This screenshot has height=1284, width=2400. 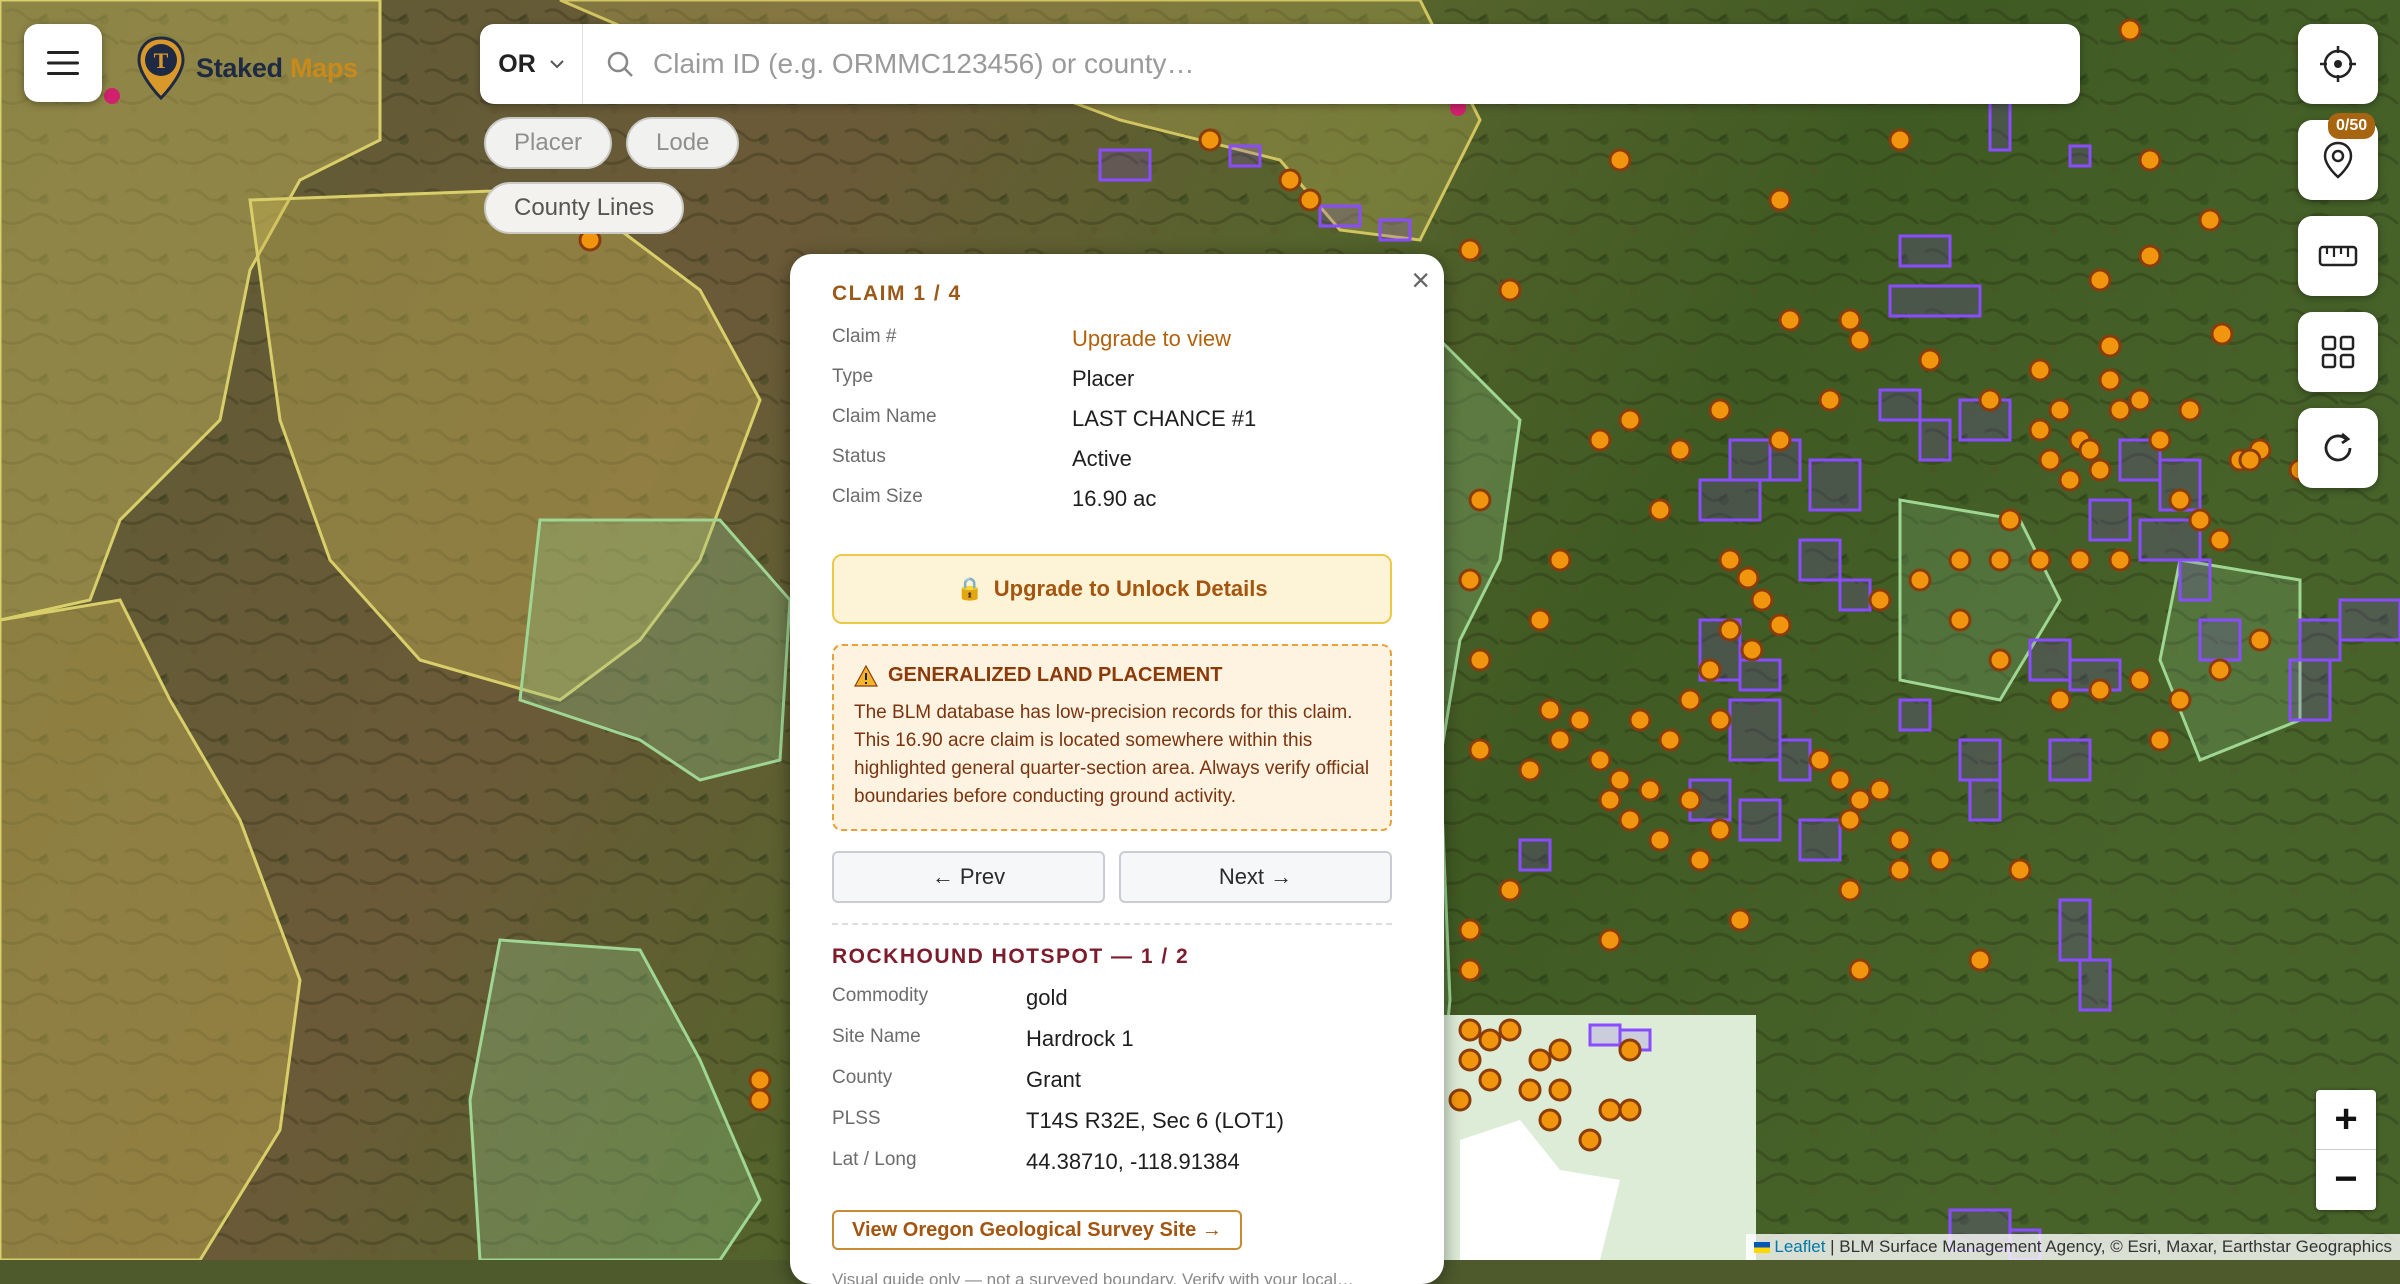 What do you see at coordinates (983, 1038) in the screenshot?
I see `hotspot-row-site-name: Site Name Hardrock 1` at bounding box center [983, 1038].